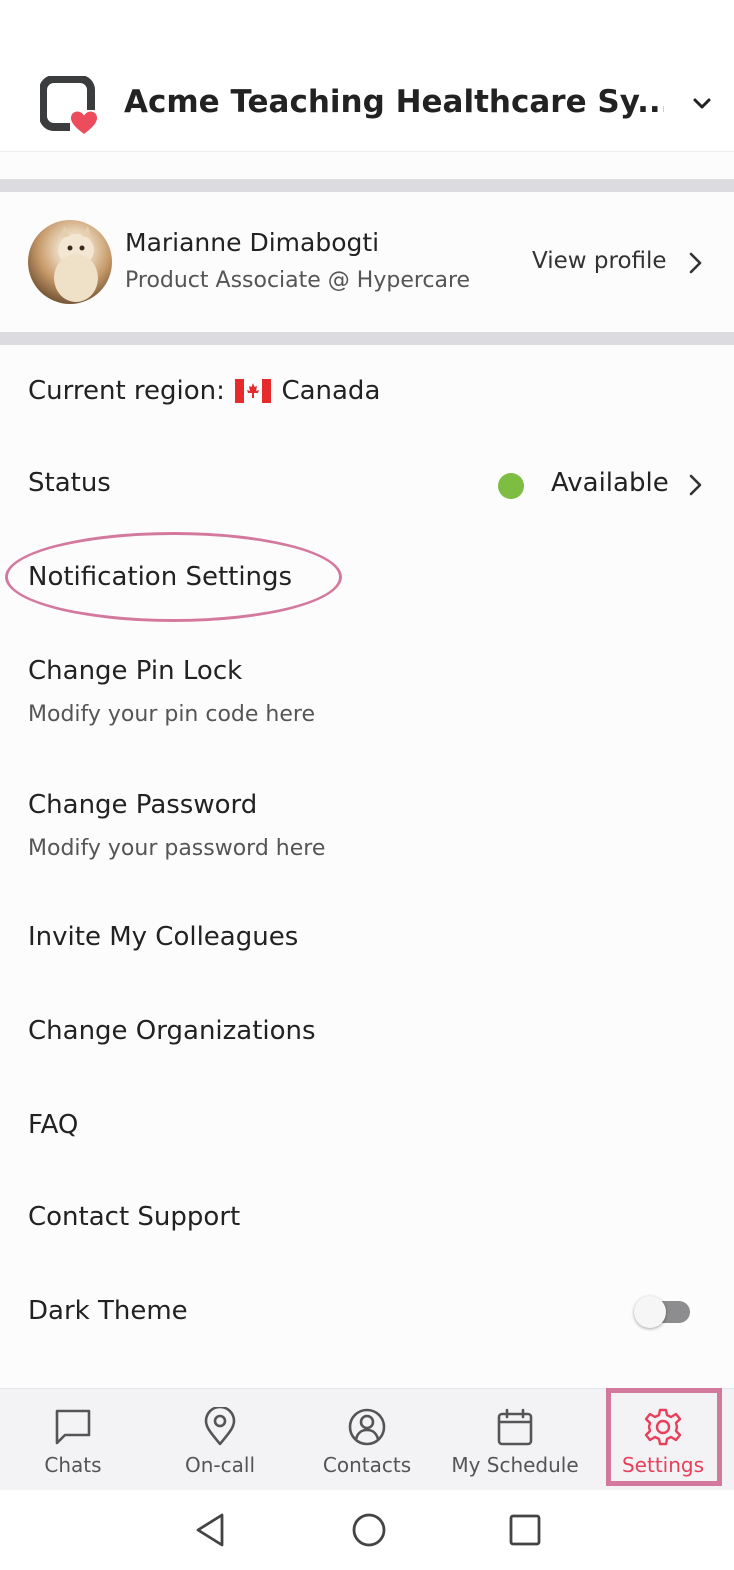 Image resolution: width=734 pixels, height=1570 pixels. What do you see at coordinates (298, 280) in the screenshot?
I see `profile-title: Product Associate @ Hypercare` at bounding box center [298, 280].